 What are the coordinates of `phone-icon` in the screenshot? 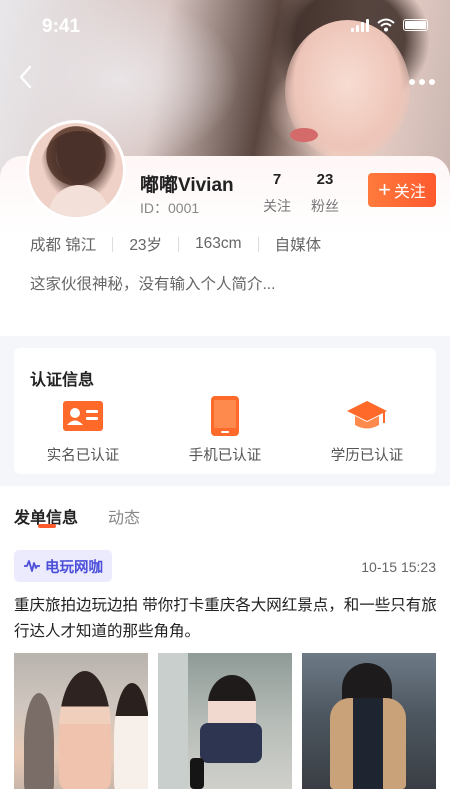 It's located at (225, 416).